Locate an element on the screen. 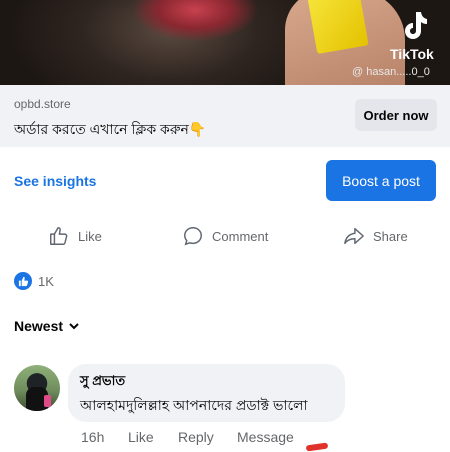 Image resolution: width=450 pixels, height=452 pixels. reaction-summary: 1K is located at coordinates (34, 281).